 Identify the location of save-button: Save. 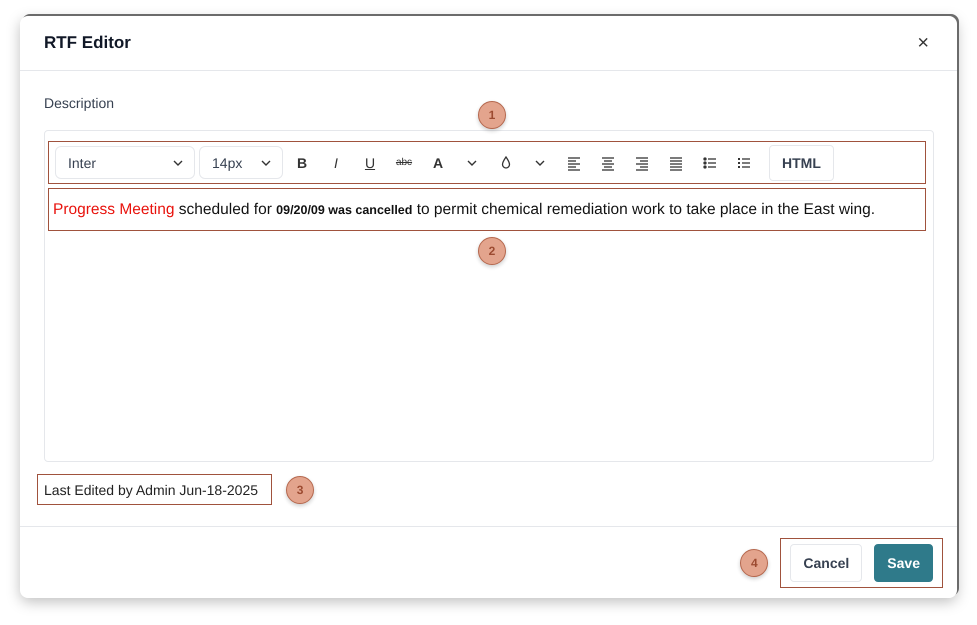
(903, 563).